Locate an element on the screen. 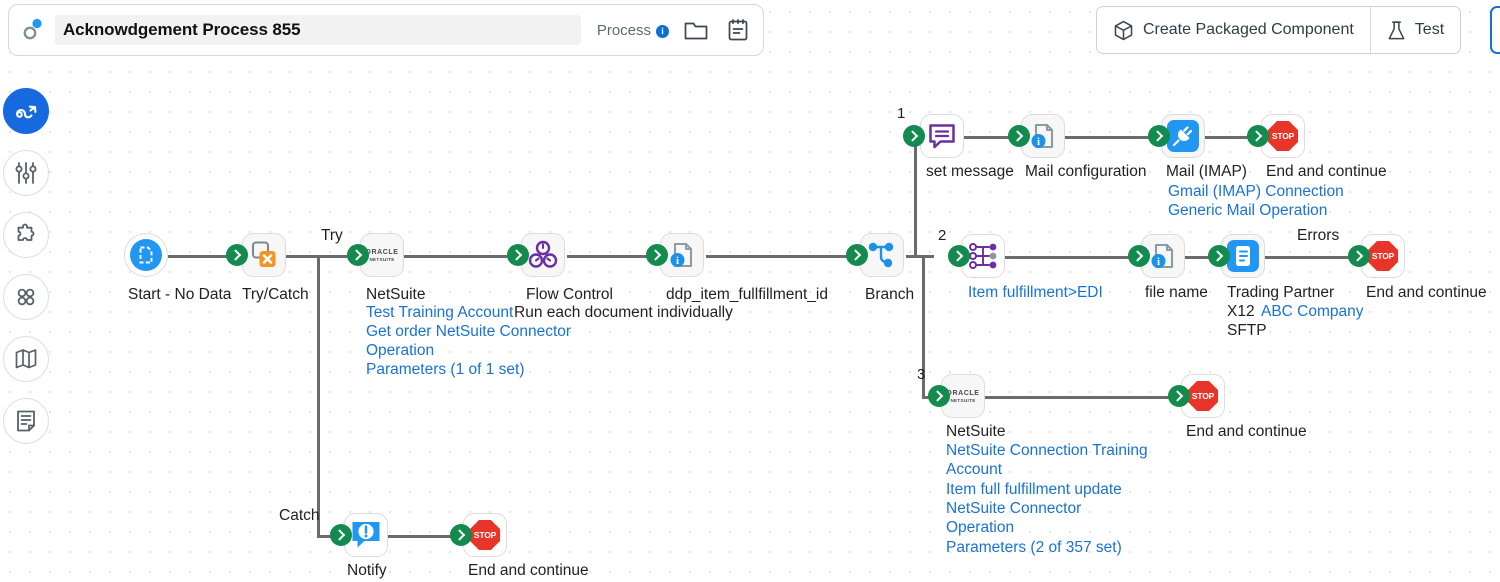  label-flow-control: Flow Control is located at coordinates (569, 294).